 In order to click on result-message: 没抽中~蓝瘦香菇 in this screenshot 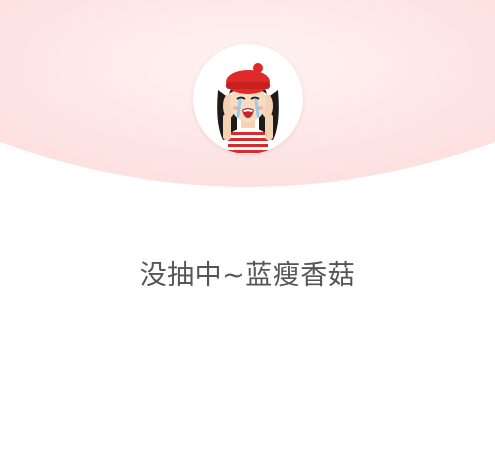, I will do `click(247, 275)`.